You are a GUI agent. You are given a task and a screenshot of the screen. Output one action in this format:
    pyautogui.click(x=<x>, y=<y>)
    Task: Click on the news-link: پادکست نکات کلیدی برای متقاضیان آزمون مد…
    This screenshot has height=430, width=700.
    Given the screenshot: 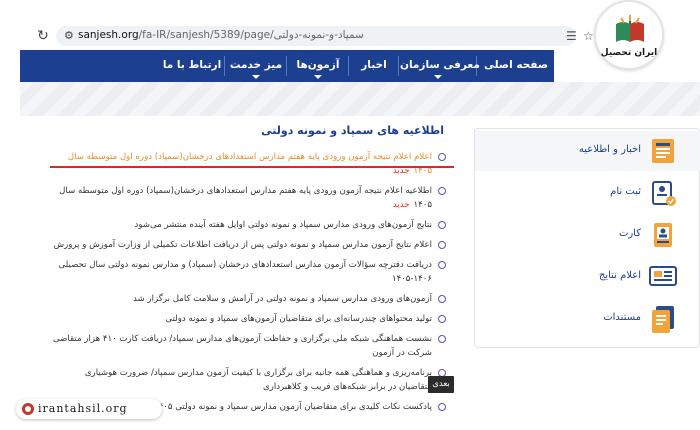 What is the action you would take?
    pyautogui.click(x=293, y=407)
    